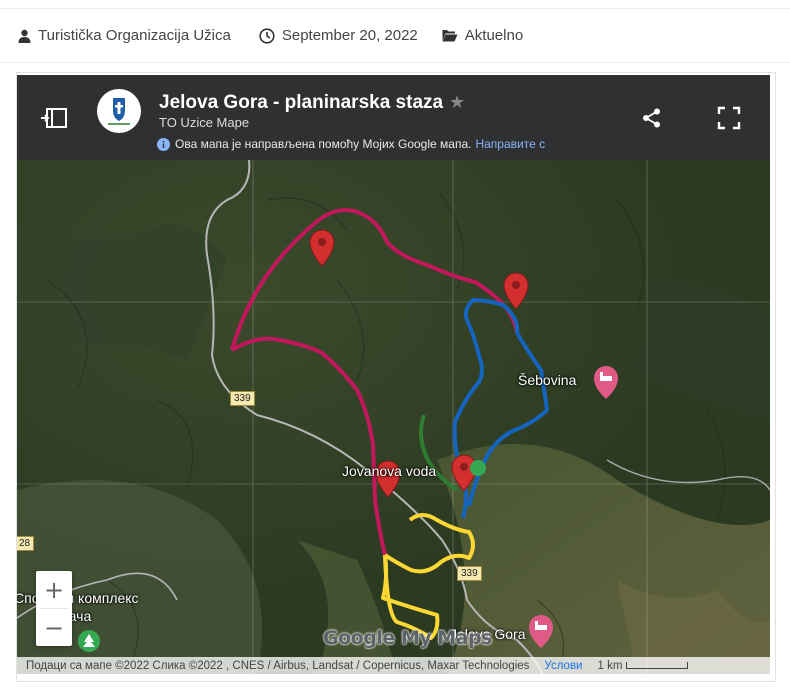 The image size is (790, 692). What do you see at coordinates (89, 641) in the screenshot?
I see `park-icon` at bounding box center [89, 641].